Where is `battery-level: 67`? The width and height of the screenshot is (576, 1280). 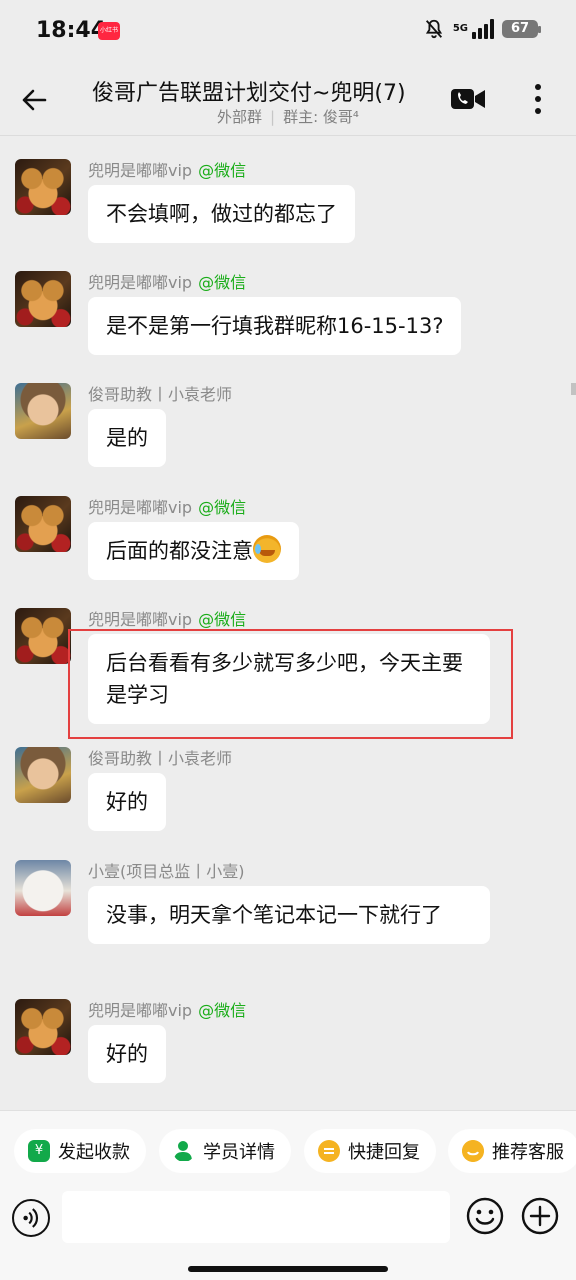 battery-level: 67 is located at coordinates (520, 28).